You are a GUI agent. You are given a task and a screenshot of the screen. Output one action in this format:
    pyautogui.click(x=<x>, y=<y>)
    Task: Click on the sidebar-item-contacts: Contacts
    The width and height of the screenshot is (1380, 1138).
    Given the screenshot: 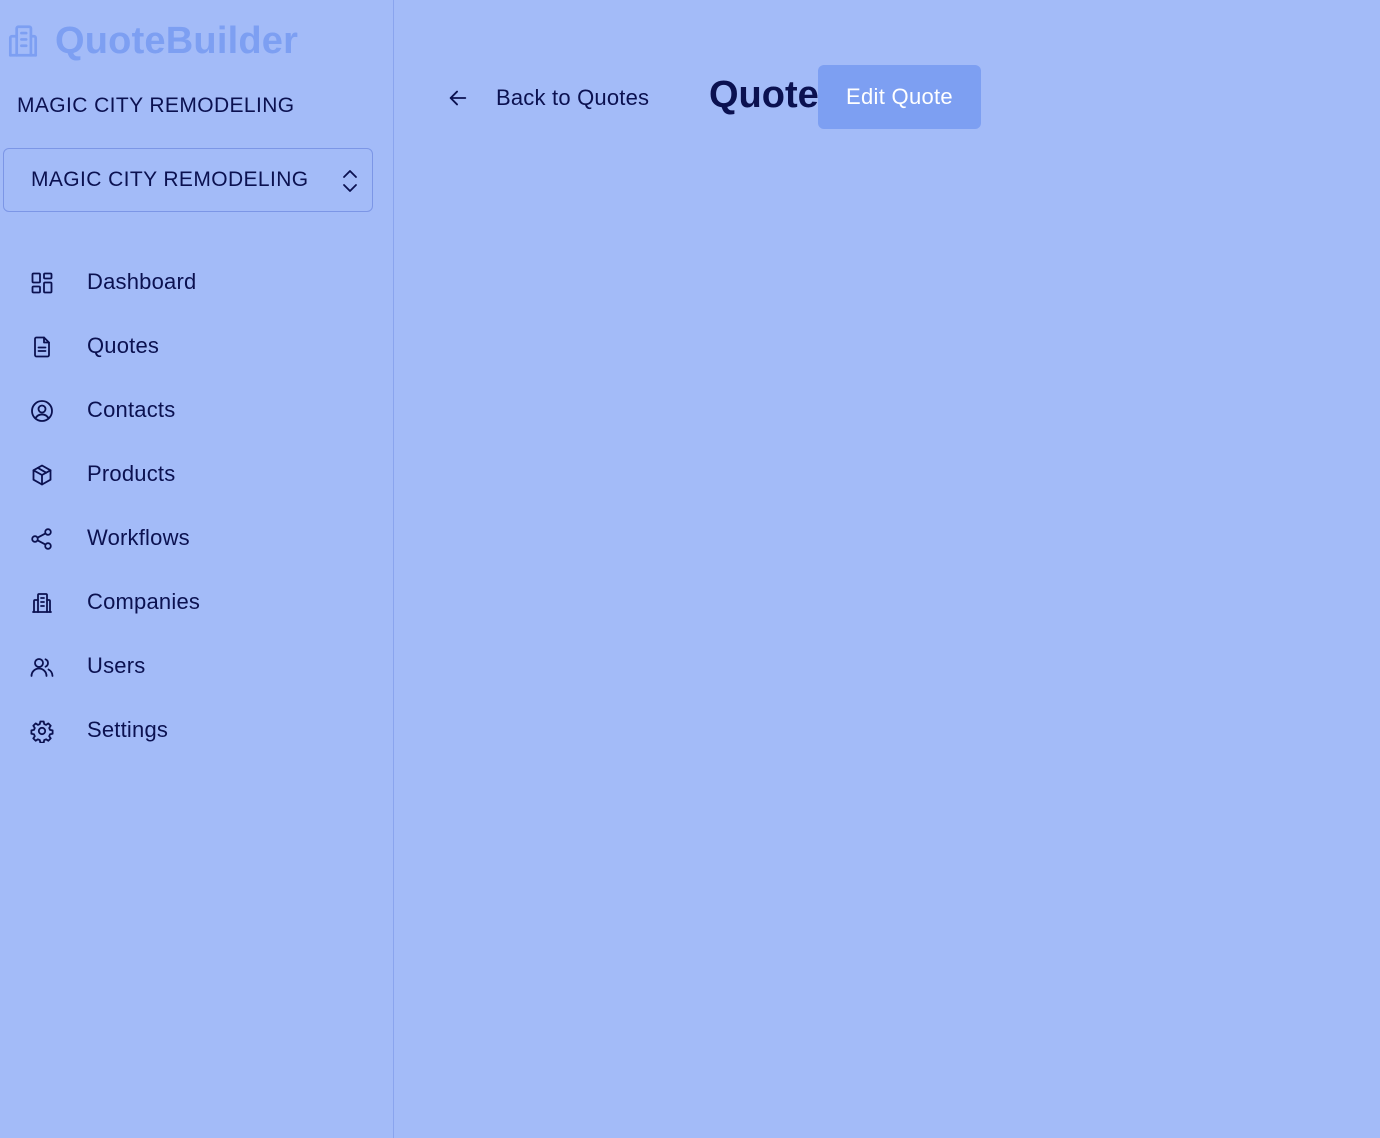 What is the action you would take?
    pyautogui.click(x=197, y=410)
    